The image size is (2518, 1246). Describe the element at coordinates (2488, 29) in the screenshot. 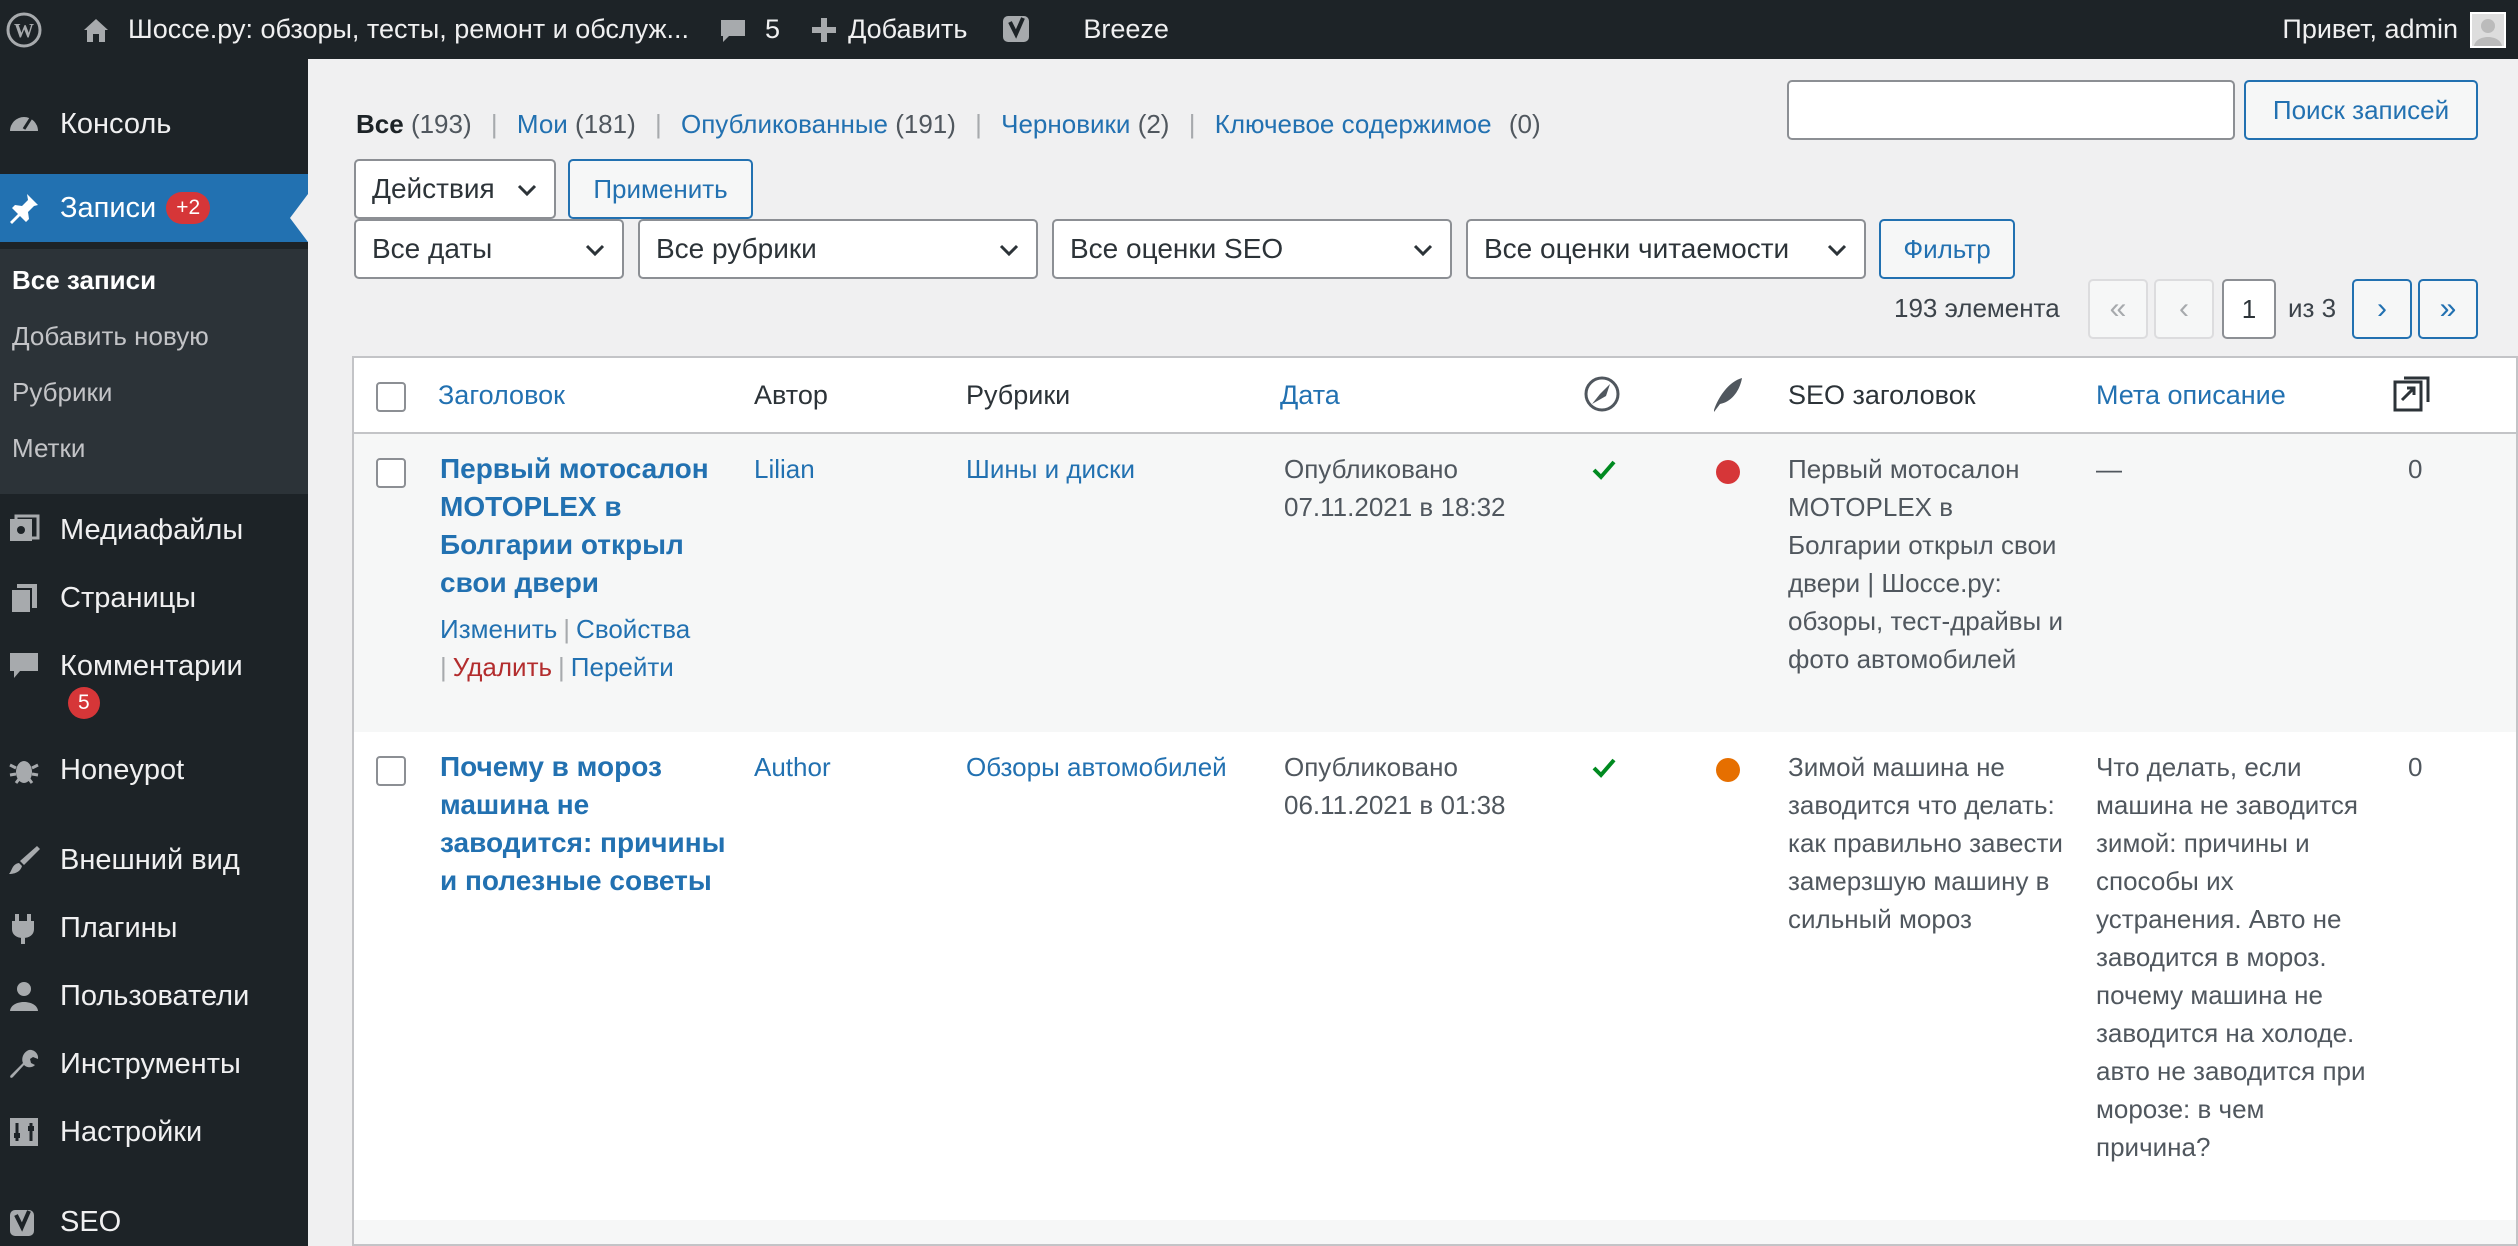

I see `avatar` at that location.